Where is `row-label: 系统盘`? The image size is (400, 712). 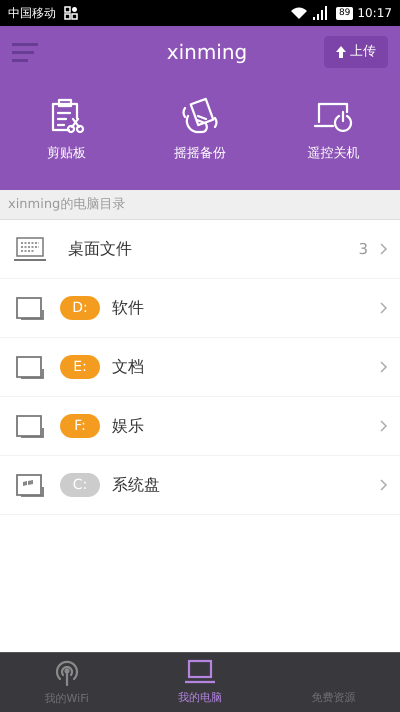
row-label: 系统盘 is located at coordinates (136, 485).